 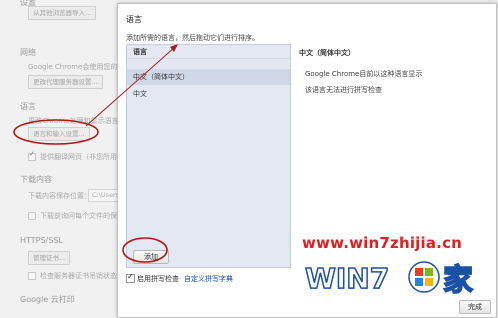 I want to click on logo-text: WIN7, so click(x=347, y=278).